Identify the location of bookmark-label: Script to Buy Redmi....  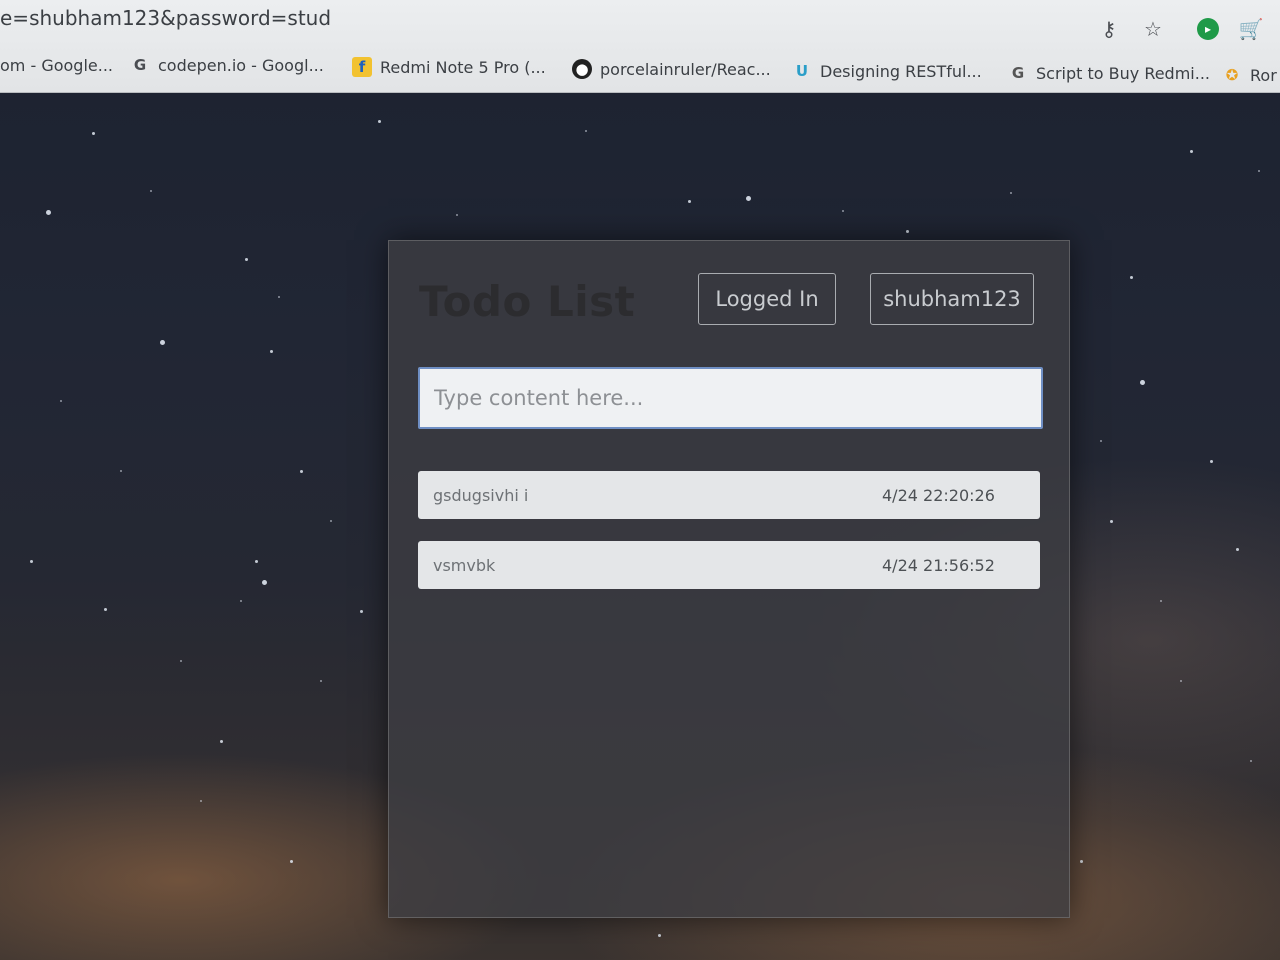
(1123, 73).